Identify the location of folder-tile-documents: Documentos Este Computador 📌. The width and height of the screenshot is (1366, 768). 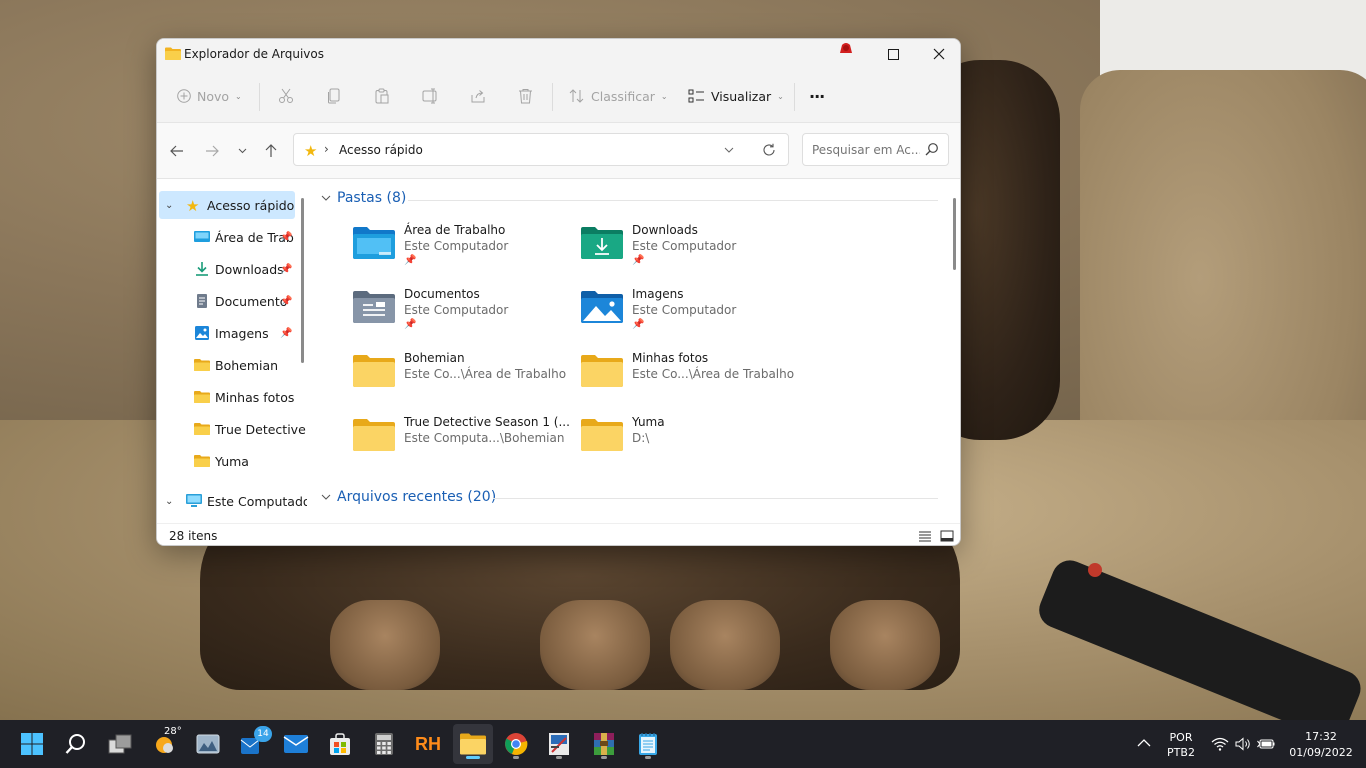
(463, 312).